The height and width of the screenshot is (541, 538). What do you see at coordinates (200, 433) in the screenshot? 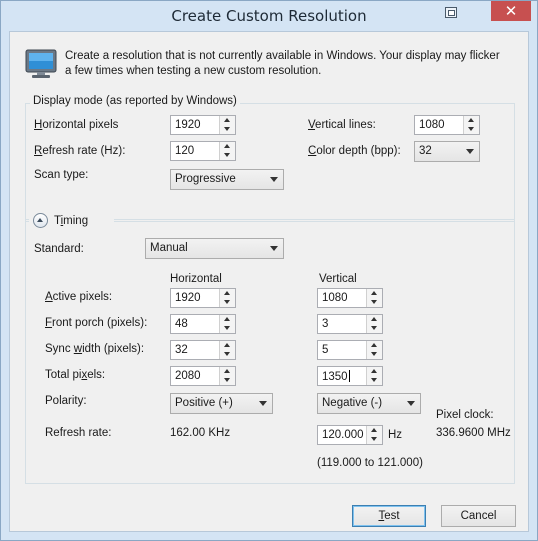
I see `horizontal-refresh-value: 162.00 KHz` at bounding box center [200, 433].